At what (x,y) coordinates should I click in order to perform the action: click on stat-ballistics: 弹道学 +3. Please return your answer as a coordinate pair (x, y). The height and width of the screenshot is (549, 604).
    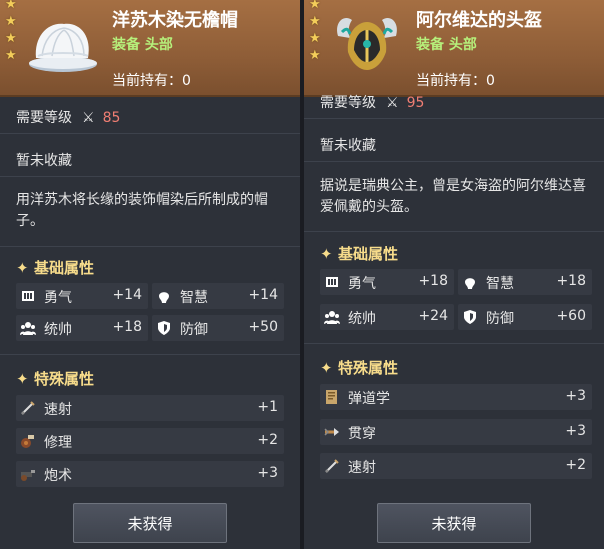
    Looking at the image, I should click on (456, 397).